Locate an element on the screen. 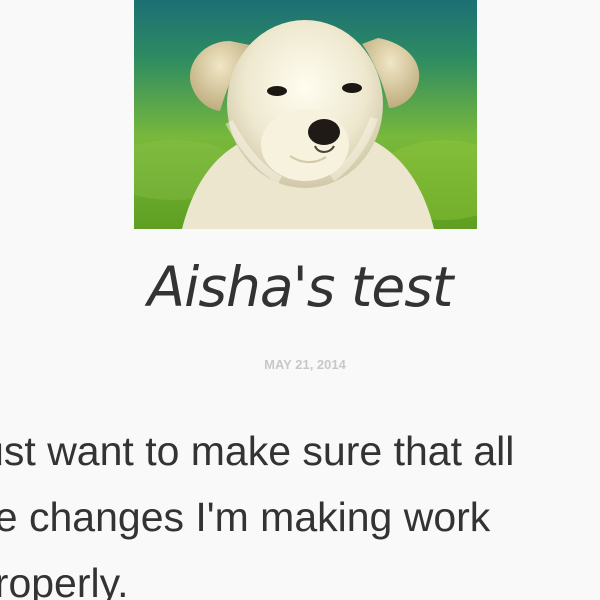 The width and height of the screenshot is (600, 600). post-body-line: properly. is located at coordinates (64, 580).